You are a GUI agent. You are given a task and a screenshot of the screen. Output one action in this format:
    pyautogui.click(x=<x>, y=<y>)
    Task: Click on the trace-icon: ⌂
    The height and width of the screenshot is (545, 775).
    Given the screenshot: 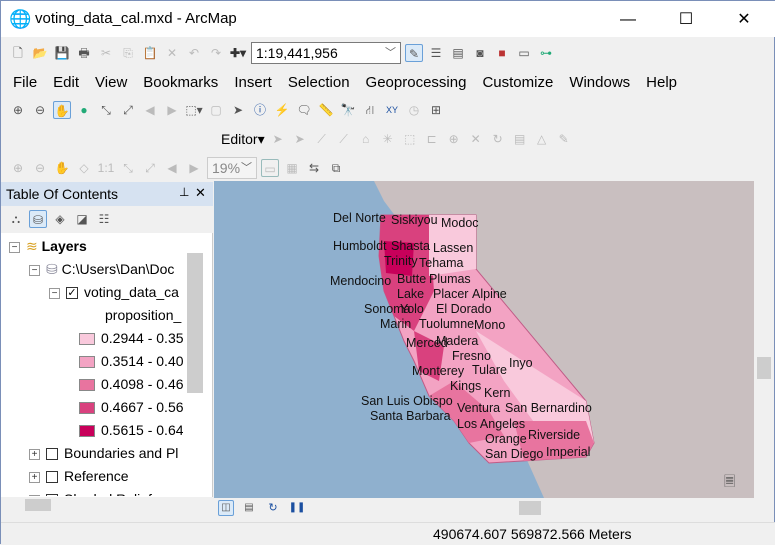 What is the action you would take?
    pyautogui.click(x=366, y=139)
    